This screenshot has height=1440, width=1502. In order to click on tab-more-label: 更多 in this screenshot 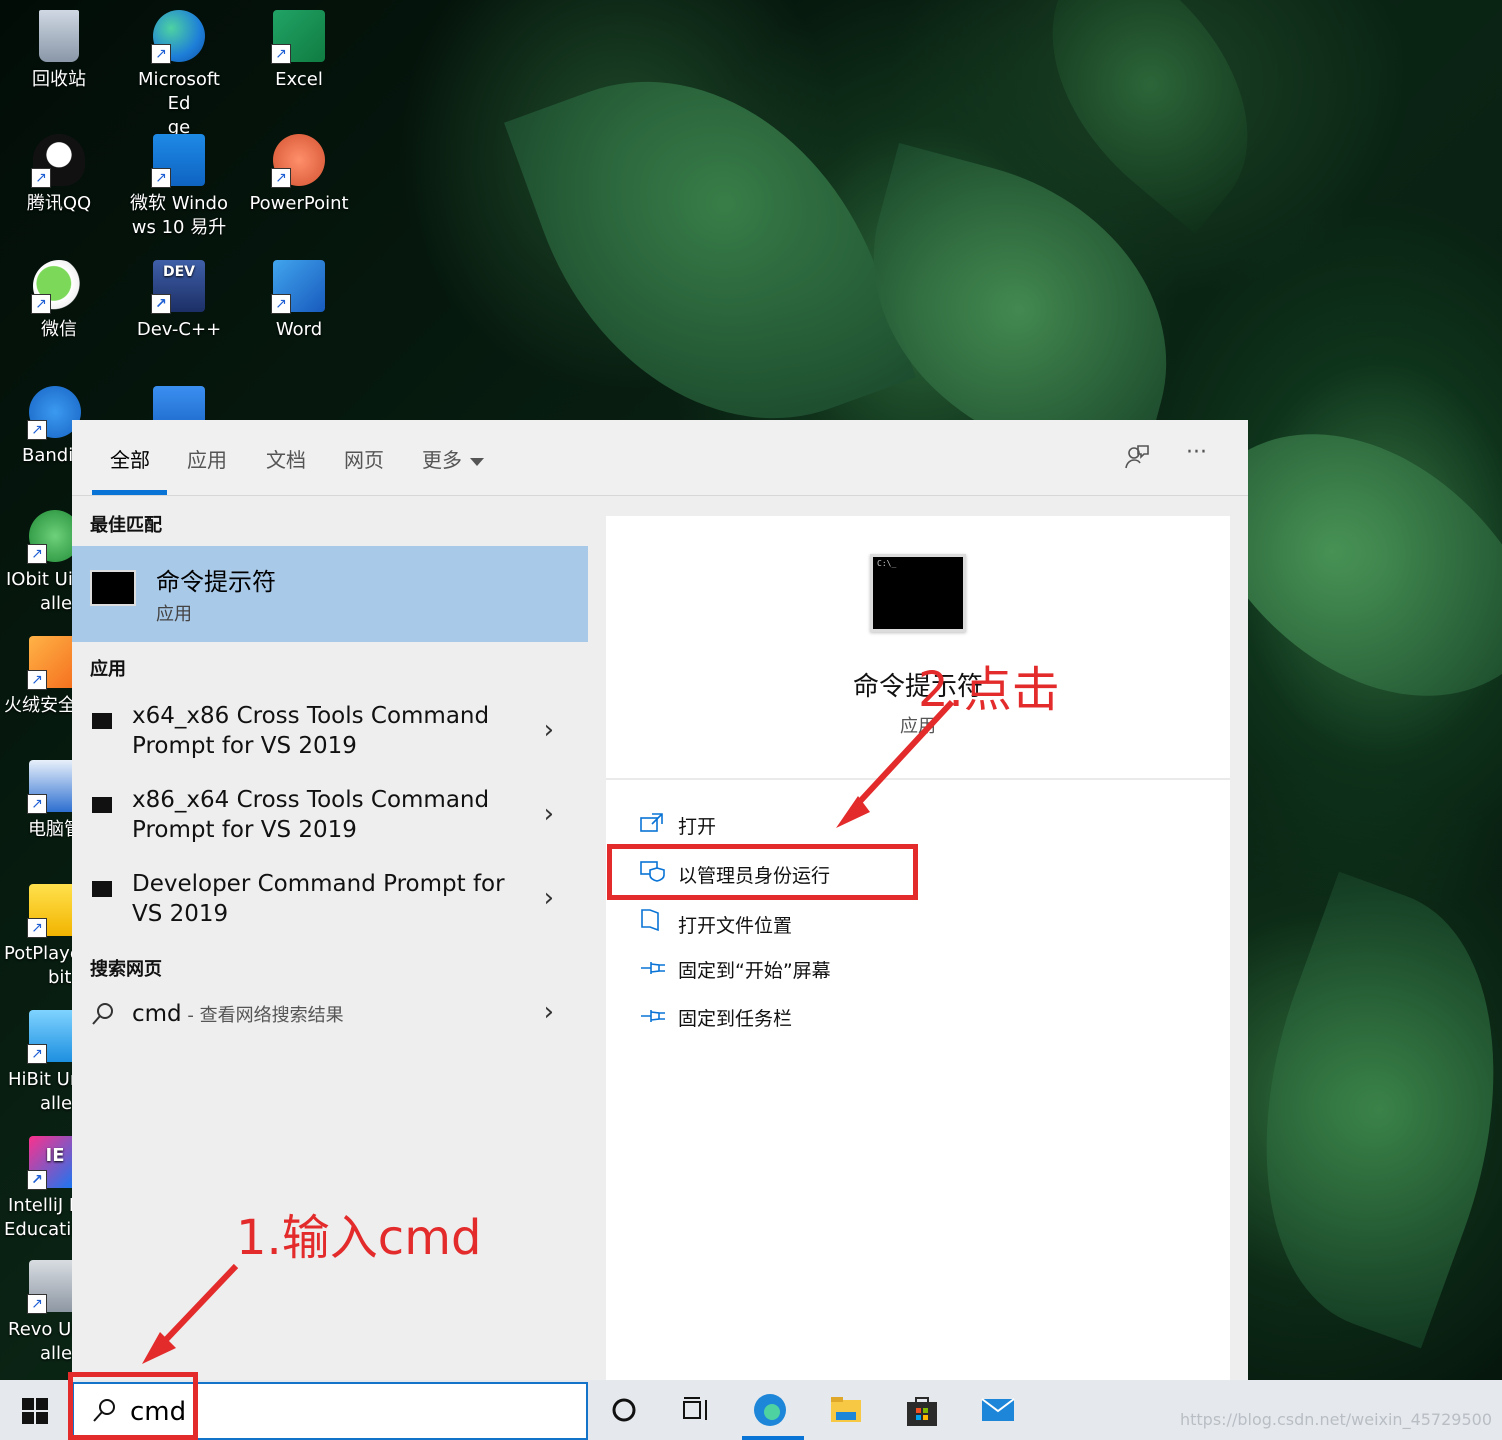, I will do `click(442, 460)`.